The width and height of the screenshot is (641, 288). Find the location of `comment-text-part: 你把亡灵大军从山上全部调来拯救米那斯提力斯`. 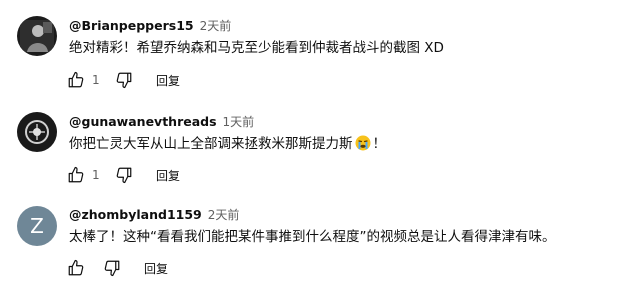

comment-text-part: 你把亡灵大军从山上全部调来拯救米那斯提力斯 is located at coordinates (211, 144).